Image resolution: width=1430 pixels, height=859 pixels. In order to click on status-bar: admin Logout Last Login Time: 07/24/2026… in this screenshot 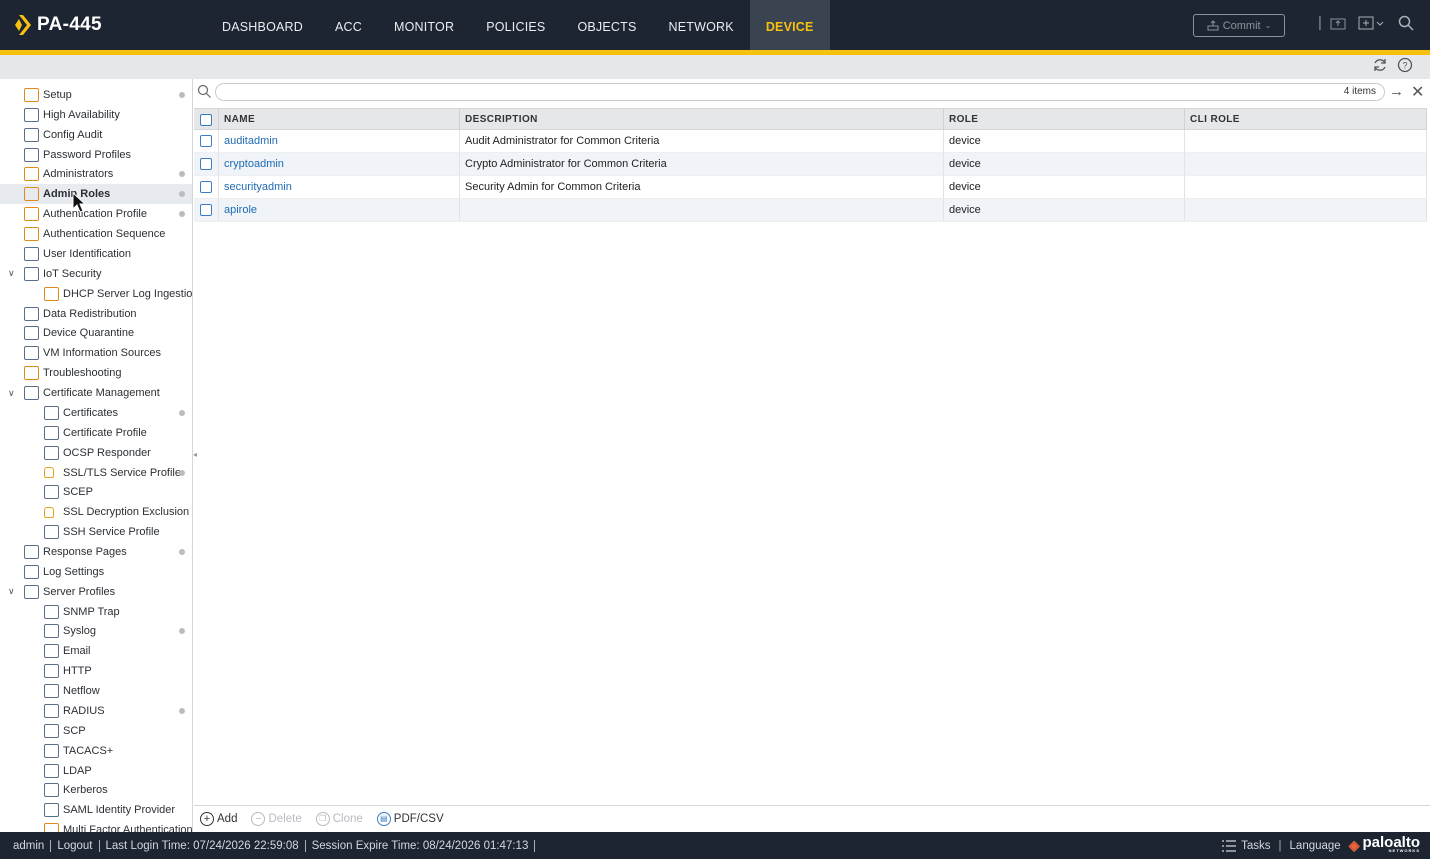, I will do `click(715, 845)`.